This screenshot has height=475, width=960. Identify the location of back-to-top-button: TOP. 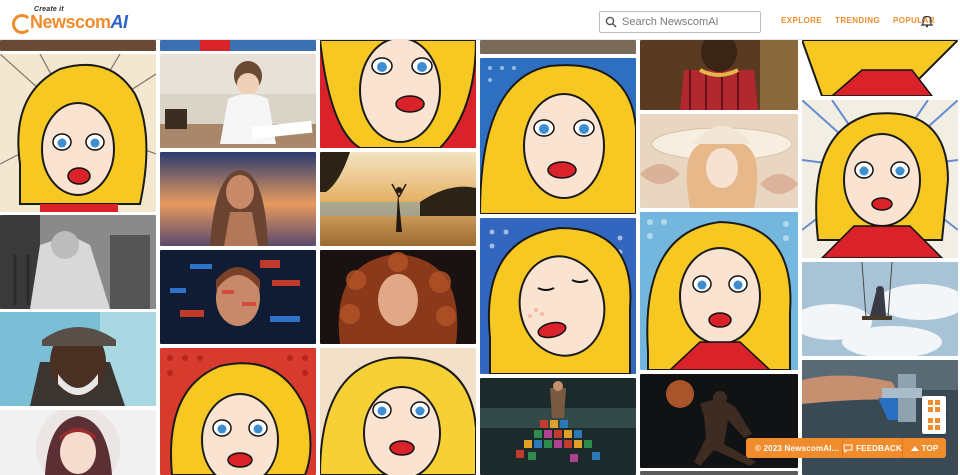
(924, 448).